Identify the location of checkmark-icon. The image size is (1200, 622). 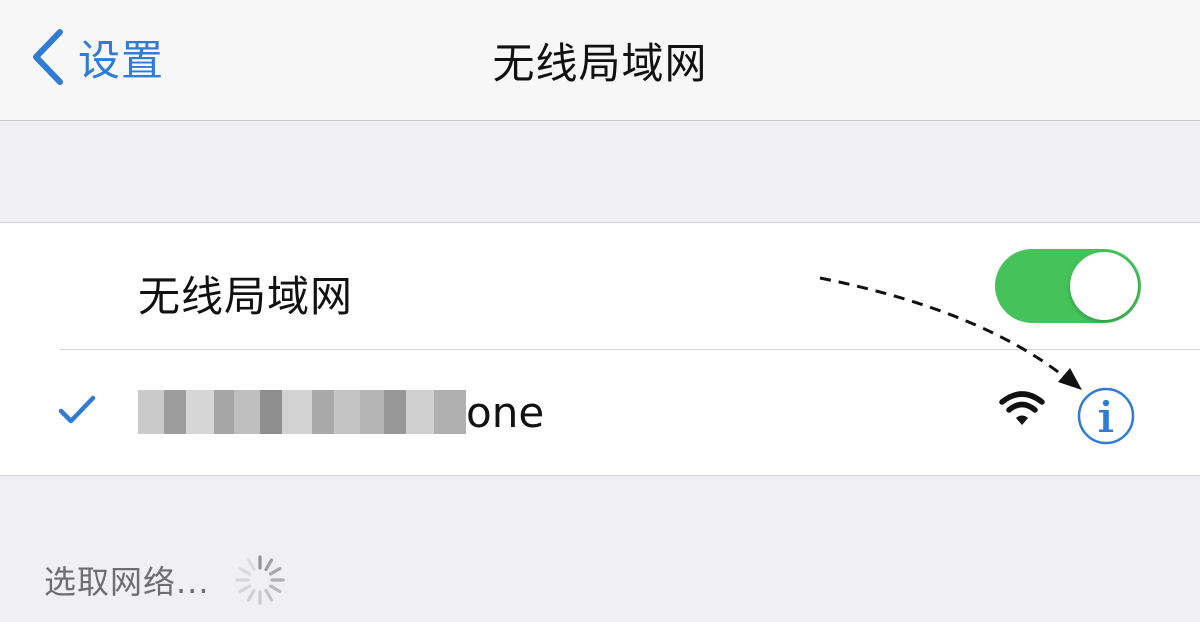
(77, 409).